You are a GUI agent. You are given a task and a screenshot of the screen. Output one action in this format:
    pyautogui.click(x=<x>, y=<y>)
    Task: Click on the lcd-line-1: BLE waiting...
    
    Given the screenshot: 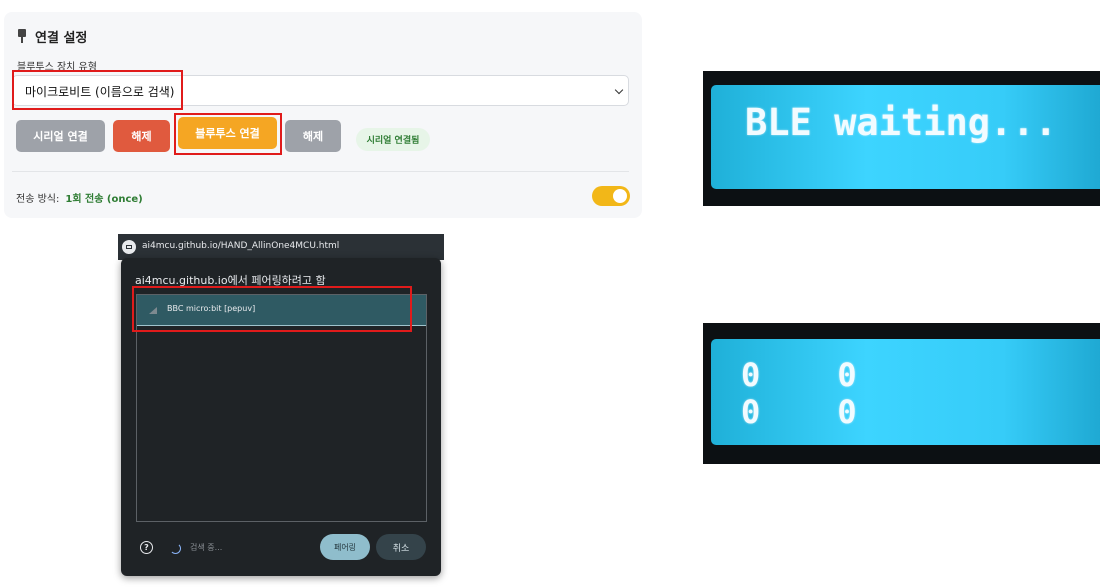 What is the action you would take?
    pyautogui.click(x=901, y=122)
    